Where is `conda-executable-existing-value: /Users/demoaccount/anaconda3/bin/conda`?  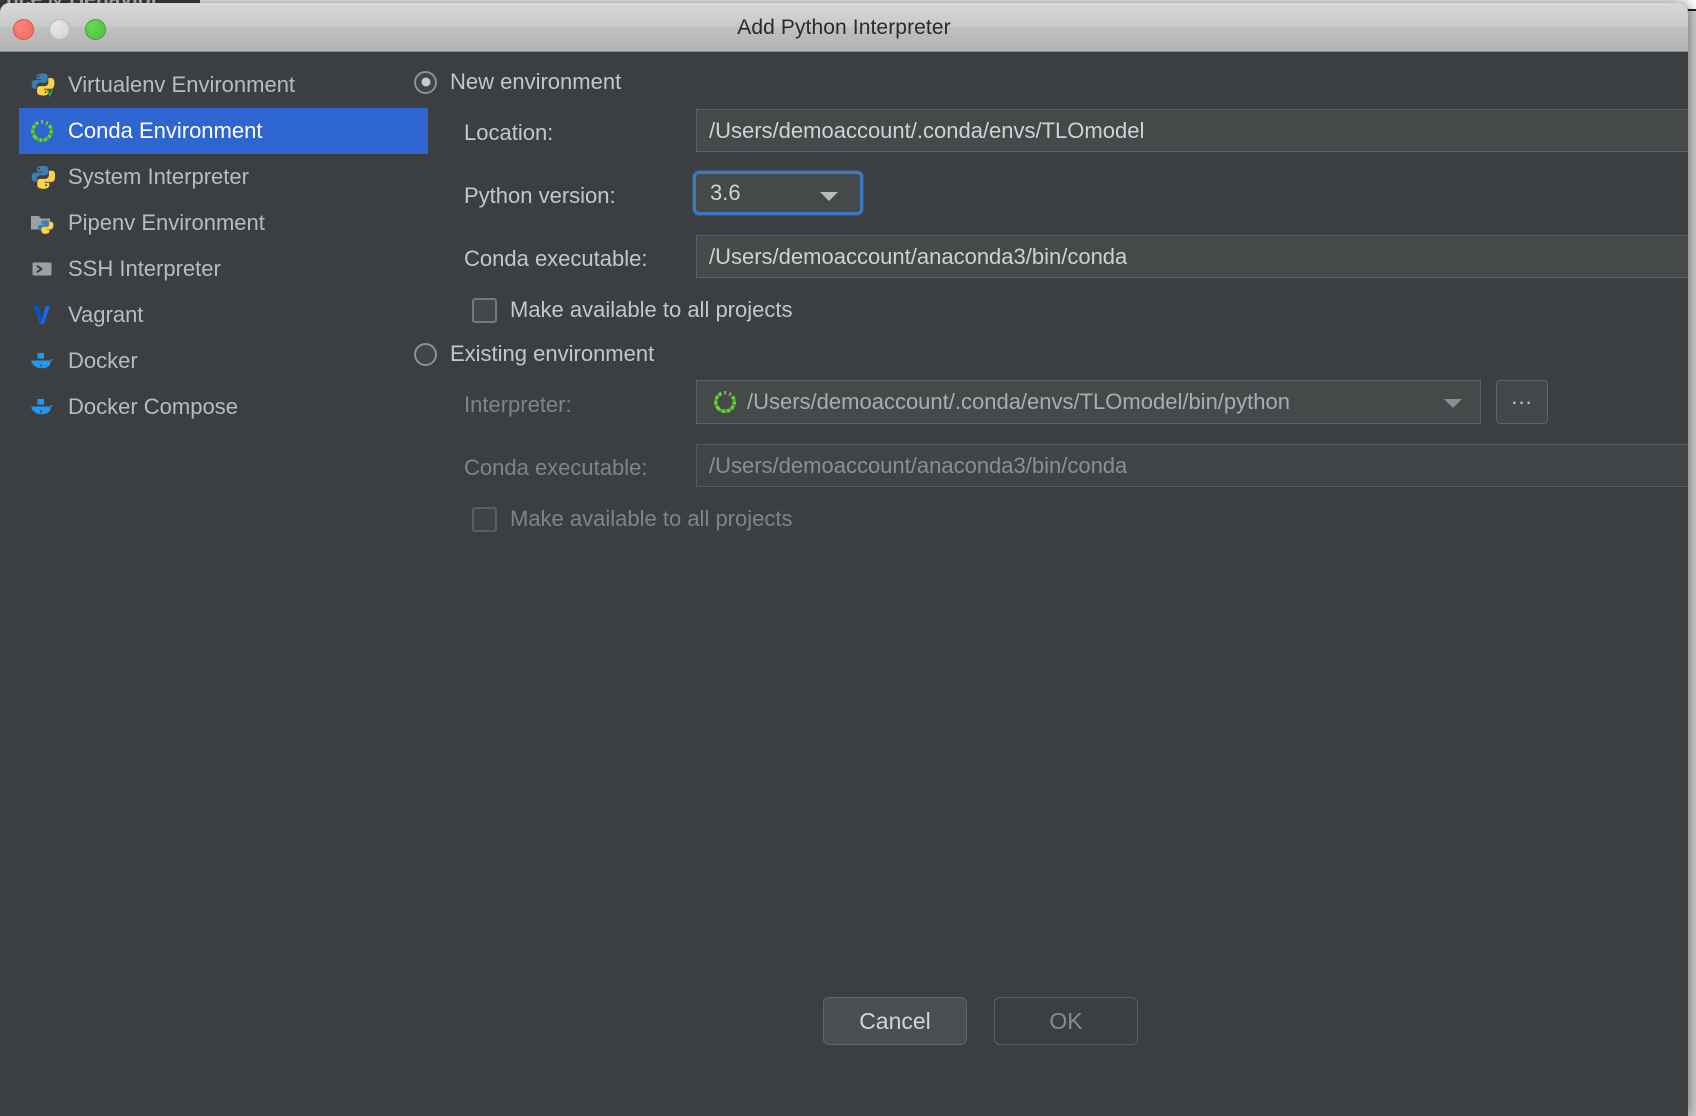
conda-executable-existing-value: /Users/demoaccount/anaconda3/bin/conda is located at coordinates (918, 465).